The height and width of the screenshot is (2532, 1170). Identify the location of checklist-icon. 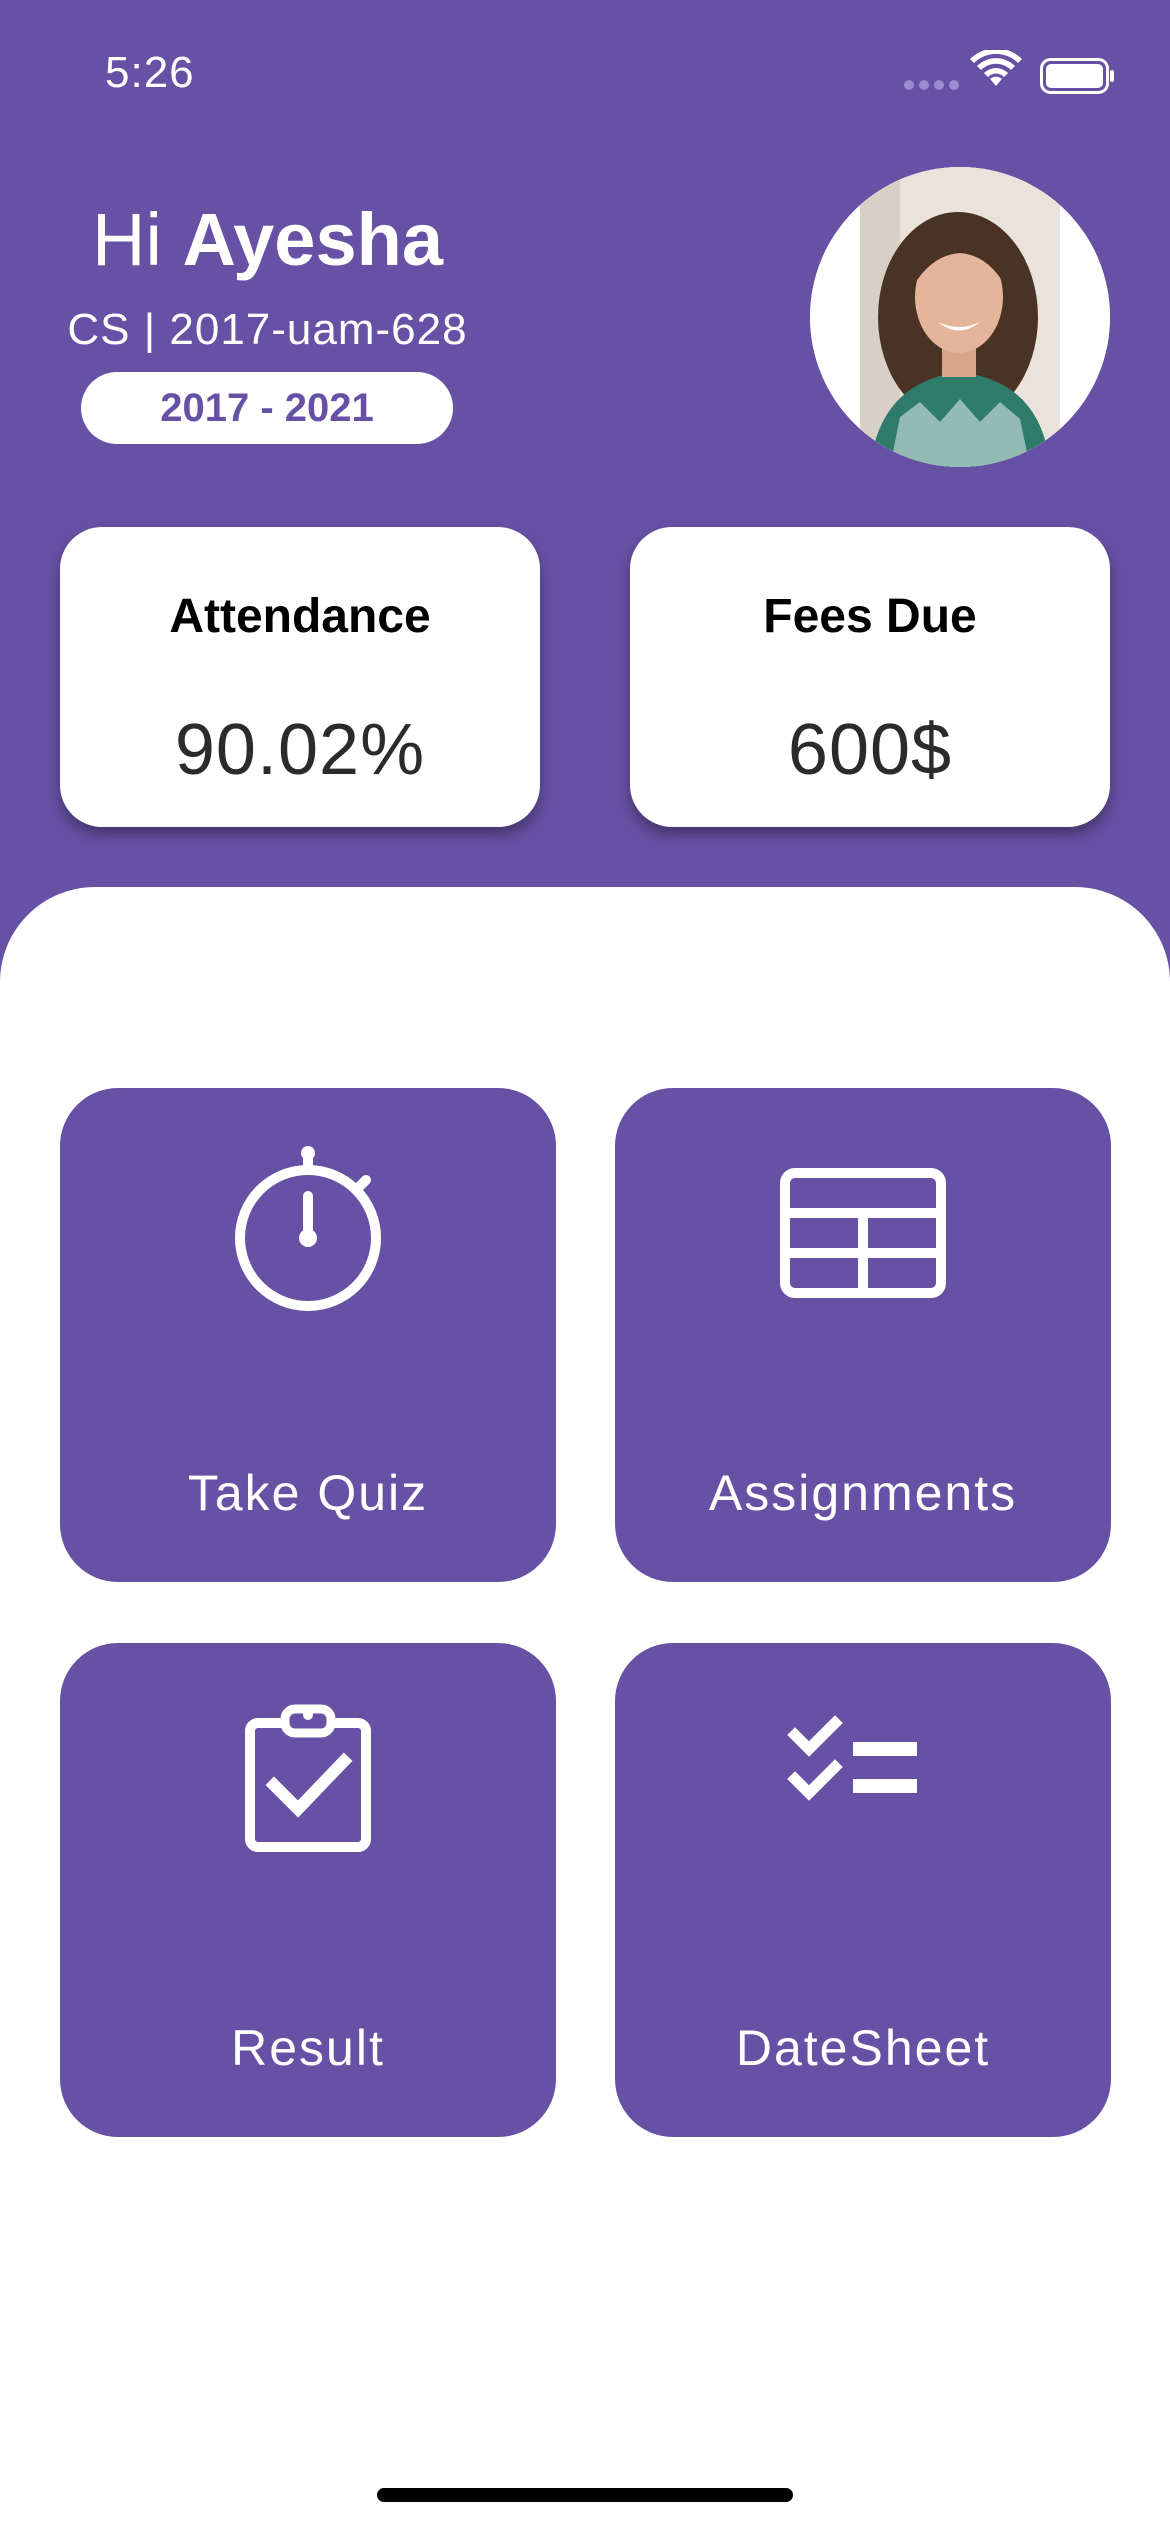
(852, 1758).